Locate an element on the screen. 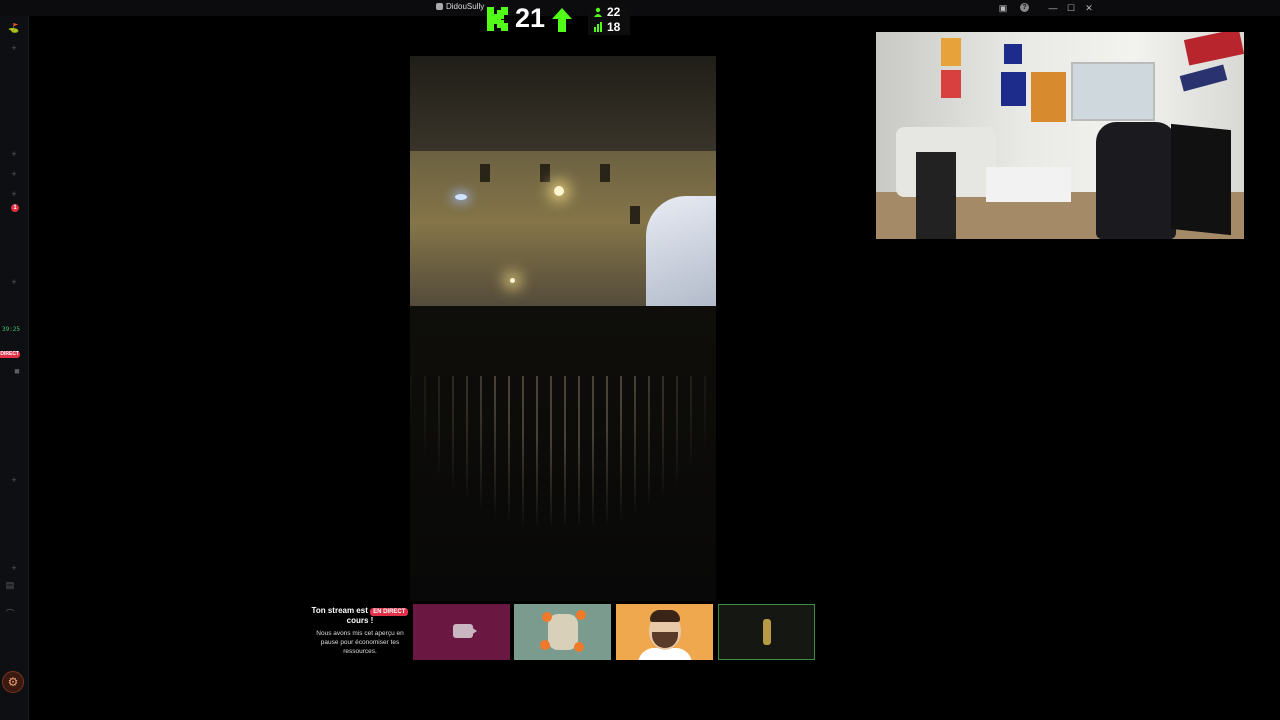 Image resolution: width=1280 pixels, height=720 pixels. notification-badge: 1 is located at coordinates (15, 208).